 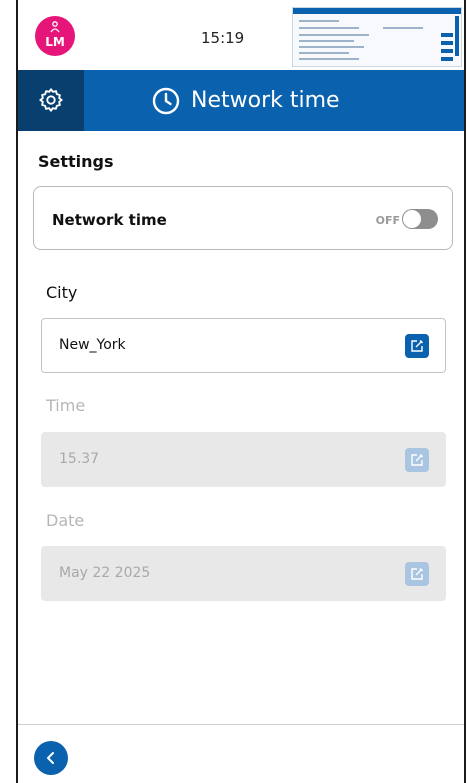 What do you see at coordinates (412, 219) in the screenshot?
I see `toggle-knob` at bounding box center [412, 219].